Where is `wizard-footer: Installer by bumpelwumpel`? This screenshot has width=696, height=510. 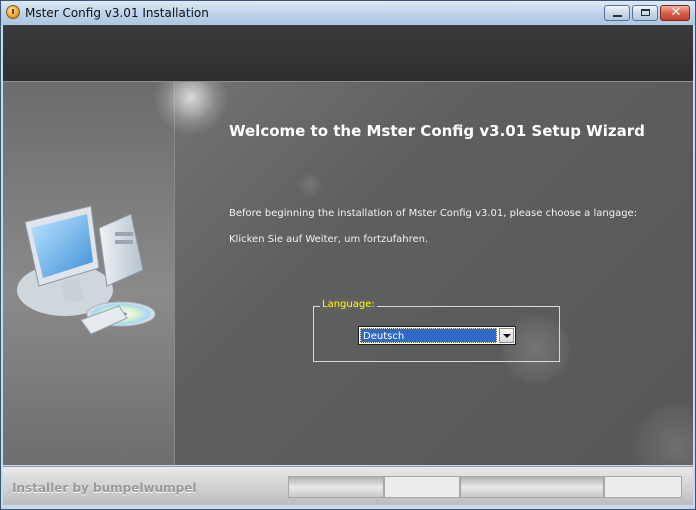
wizard-footer: Installer by bumpelwumpel is located at coordinates (348, 485).